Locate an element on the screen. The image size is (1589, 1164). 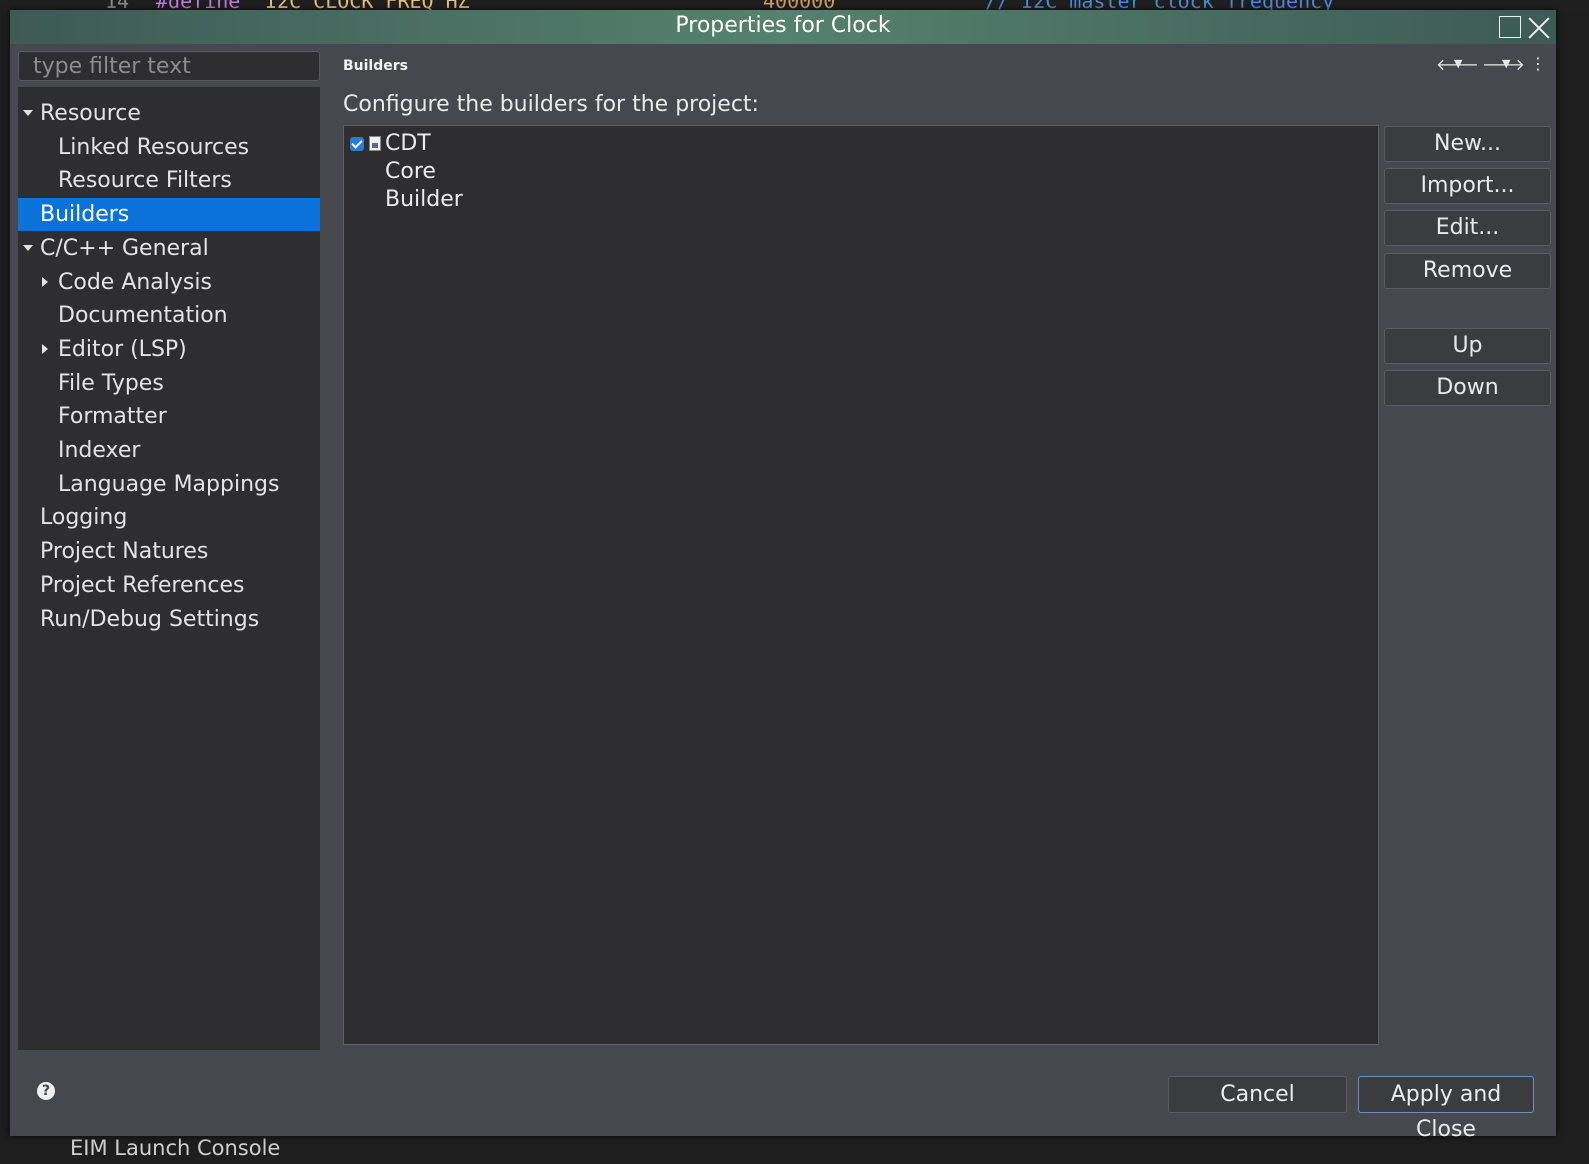
tree-item-label: Logging is located at coordinates (84, 518).